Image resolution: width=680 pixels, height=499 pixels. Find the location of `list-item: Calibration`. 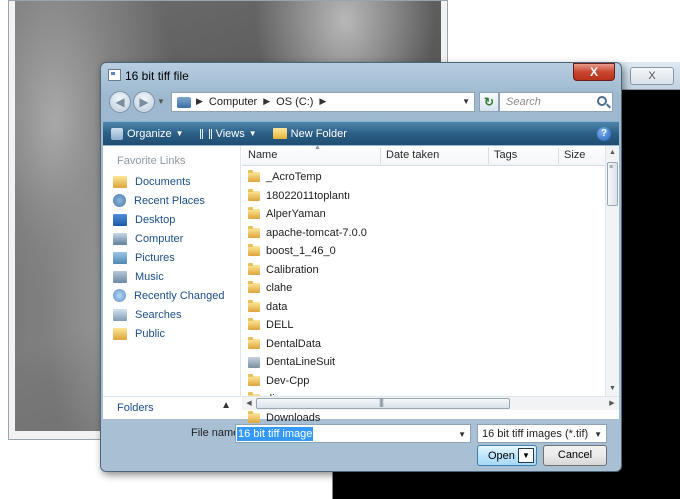

list-item: Calibration is located at coordinates (307, 270).